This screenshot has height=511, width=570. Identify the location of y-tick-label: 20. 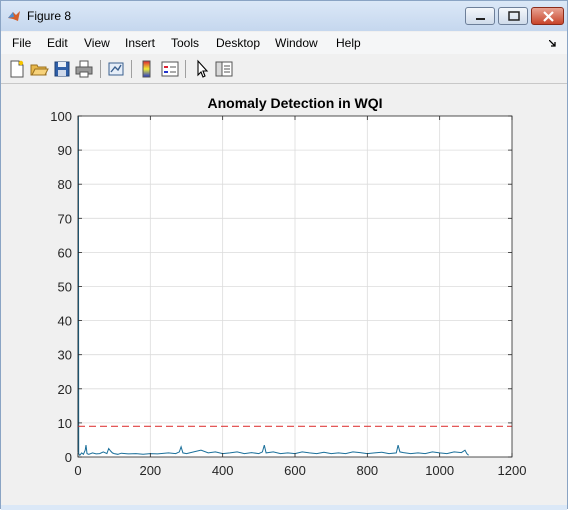
(65, 389).